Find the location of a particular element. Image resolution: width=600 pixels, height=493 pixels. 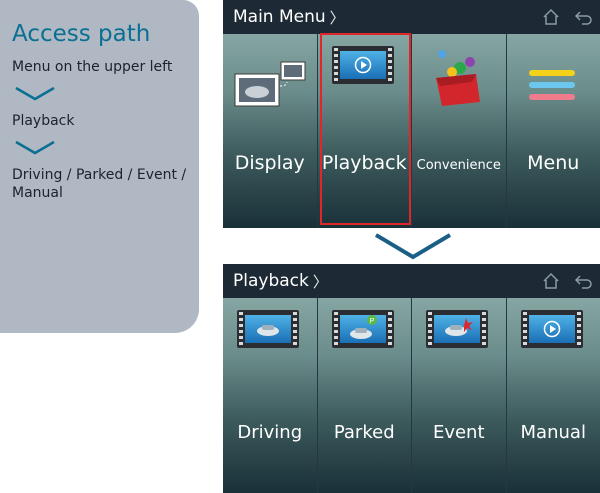

menu-icon is located at coordinates (551, 85).